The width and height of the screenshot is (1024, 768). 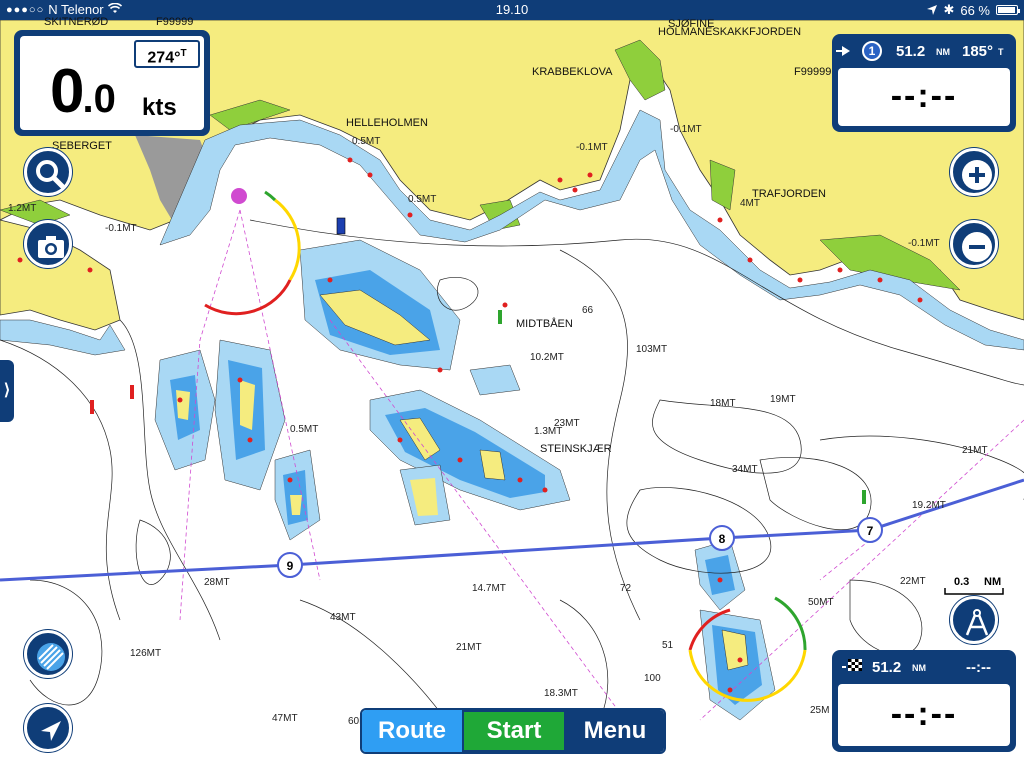 I want to click on place-name-label: KRABBEKLOVA, so click(x=572, y=72).